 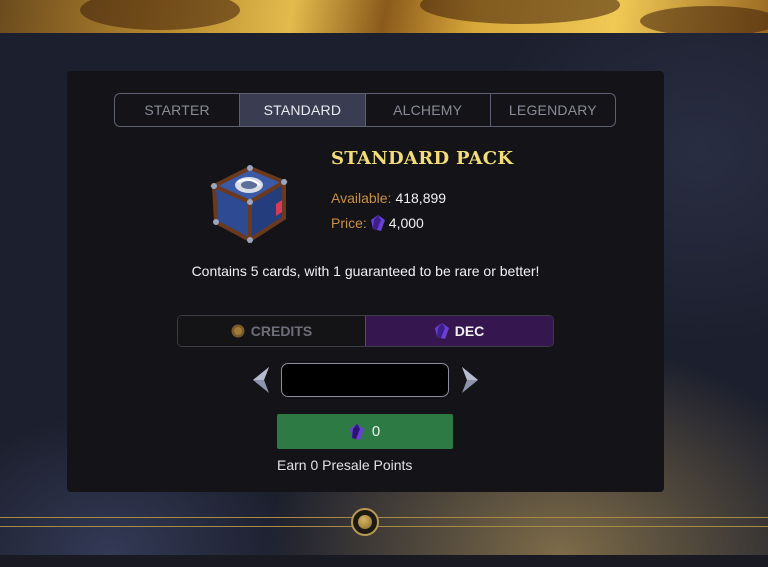 I want to click on pack-title: STANDARD PACK, so click(x=422, y=158).